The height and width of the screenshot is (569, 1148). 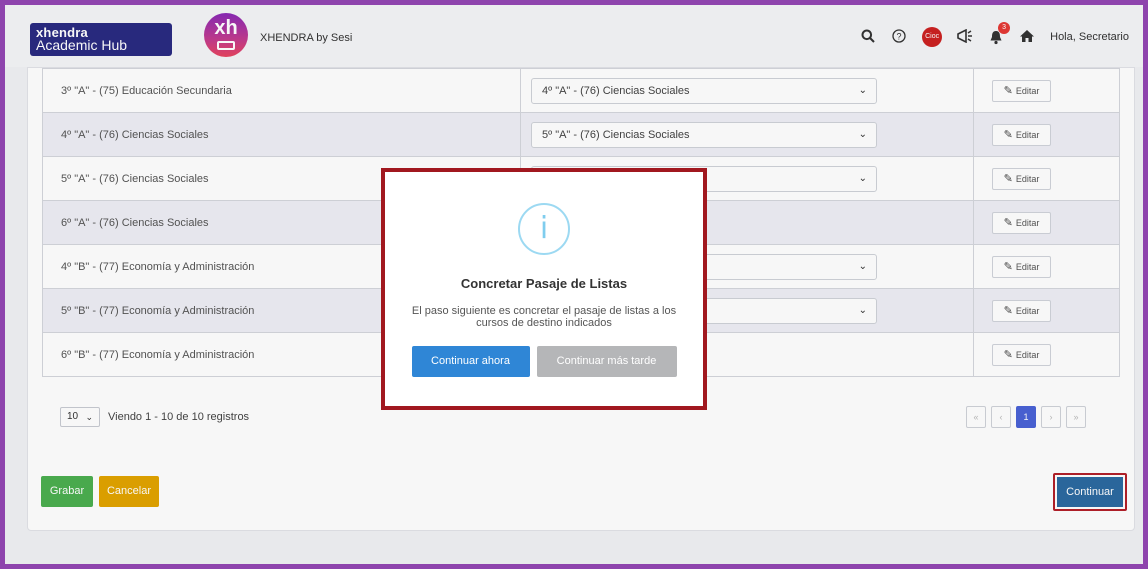 I want to click on dialog-actions: Continuar ahora Continuar más tarde, so click(x=544, y=361).